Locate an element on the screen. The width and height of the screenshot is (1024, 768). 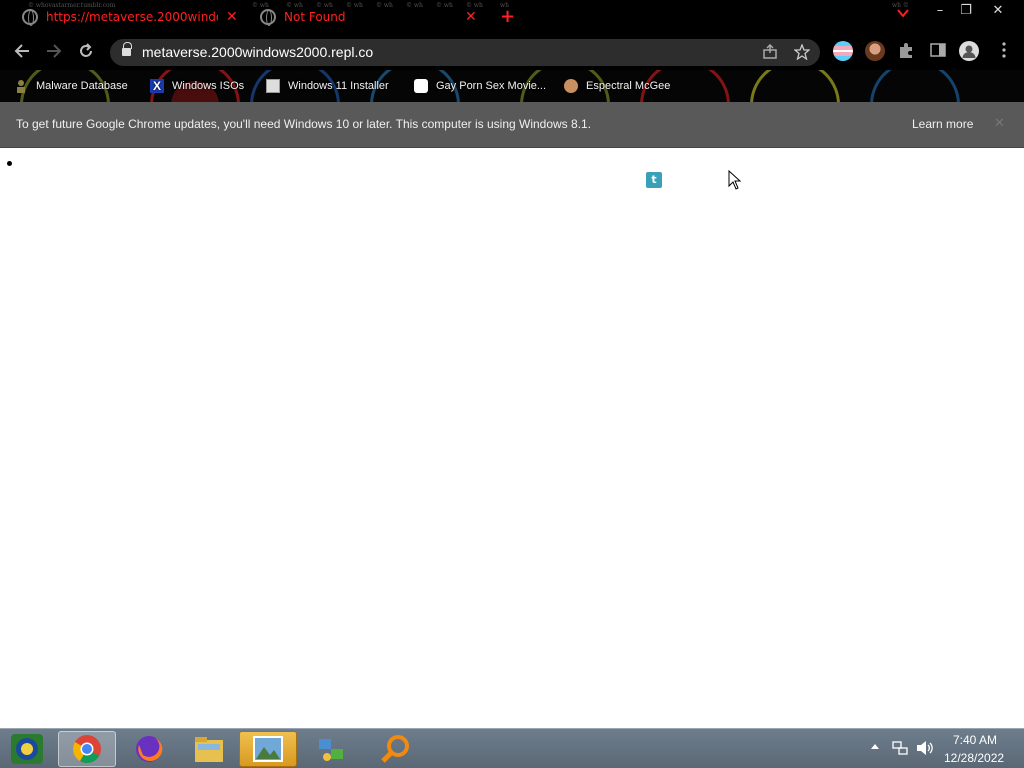
bookmark-espectral-mcgee: Espectral McGee is located at coordinates (617, 86).